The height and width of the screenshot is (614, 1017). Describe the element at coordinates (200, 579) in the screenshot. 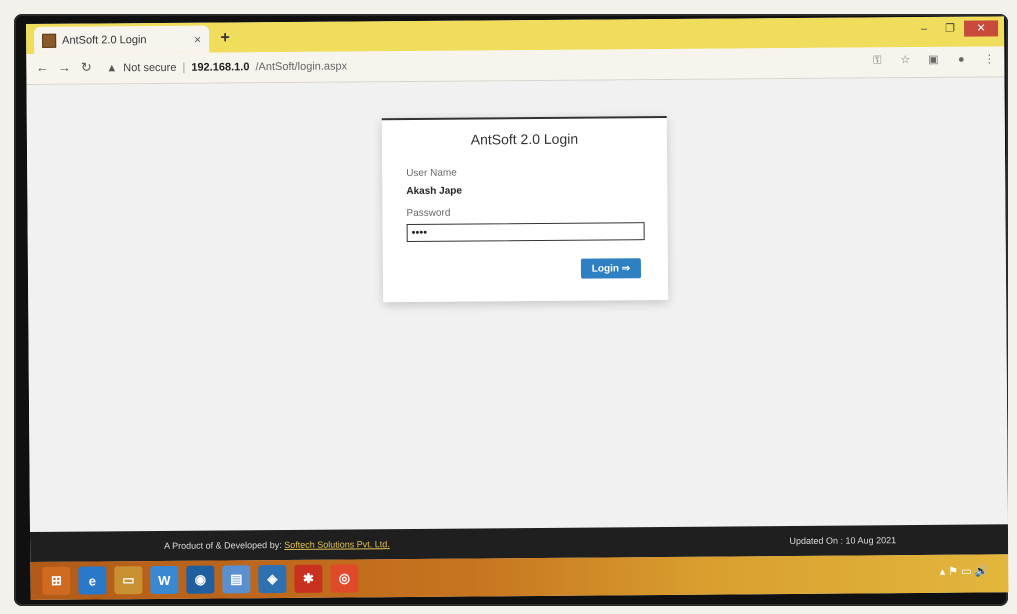

I see `media-player-icon: ◉` at that location.